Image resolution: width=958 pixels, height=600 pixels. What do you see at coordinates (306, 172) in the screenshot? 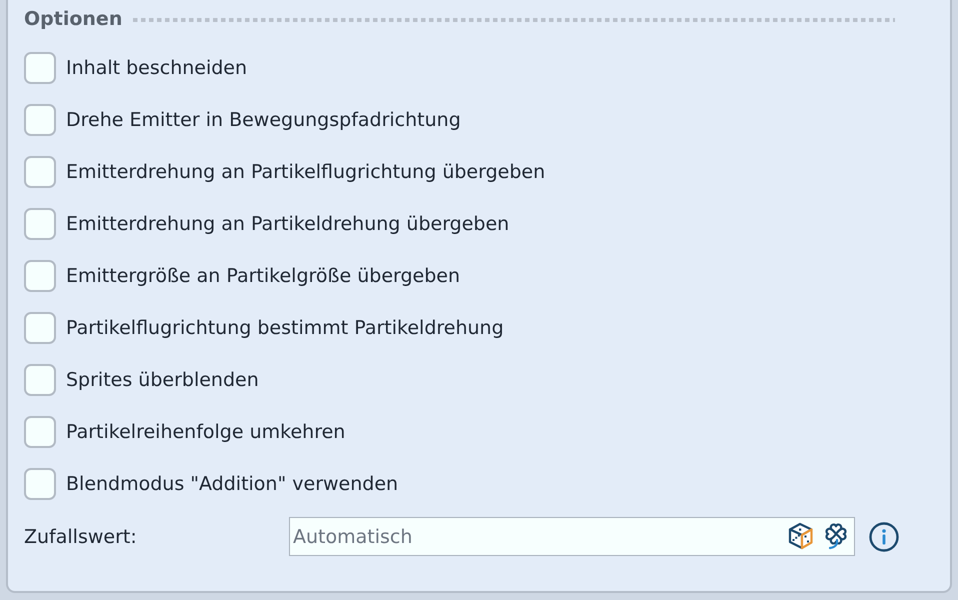
I see `checkbox-label: Emitterdrehung an Partikelflugrichtung übergeben` at bounding box center [306, 172].